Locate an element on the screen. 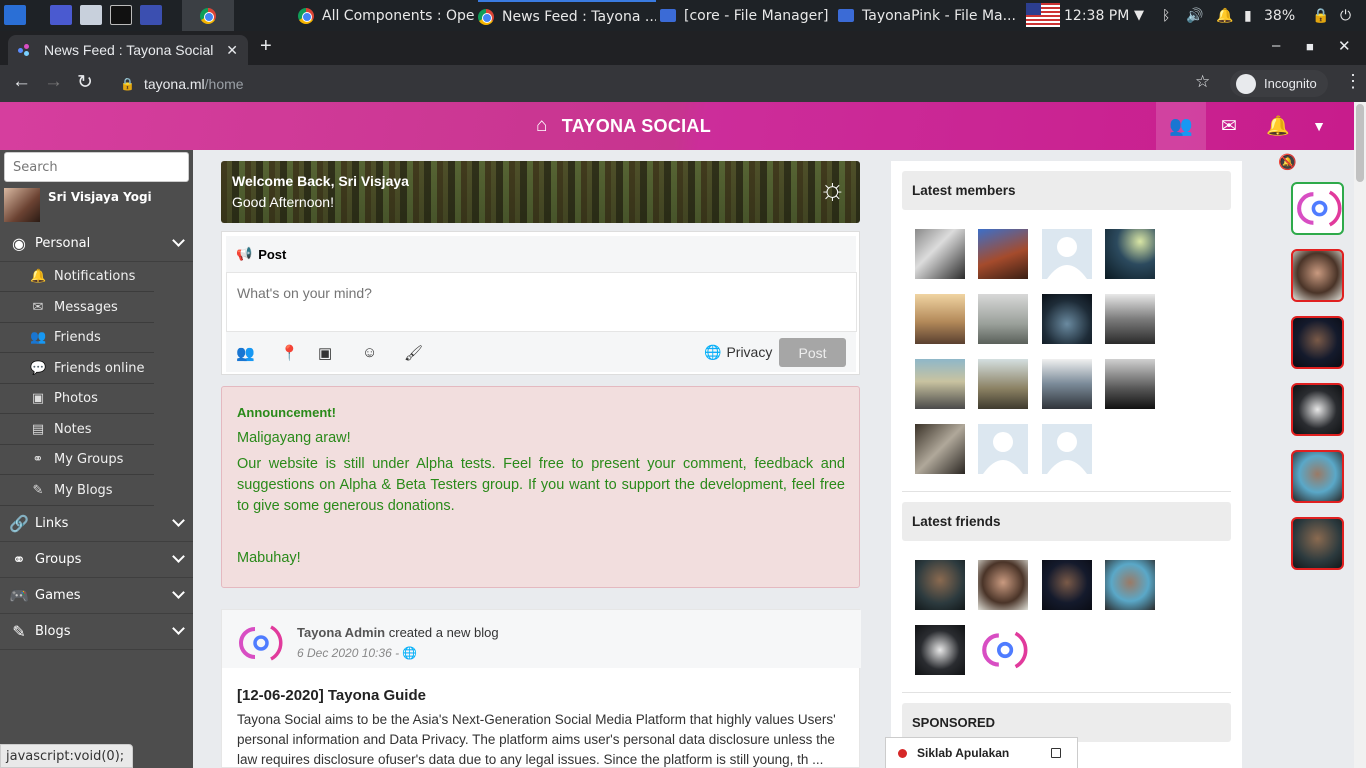 The height and width of the screenshot is (768, 1366). location-pin-icon: 📍 is located at coordinates (289, 353).